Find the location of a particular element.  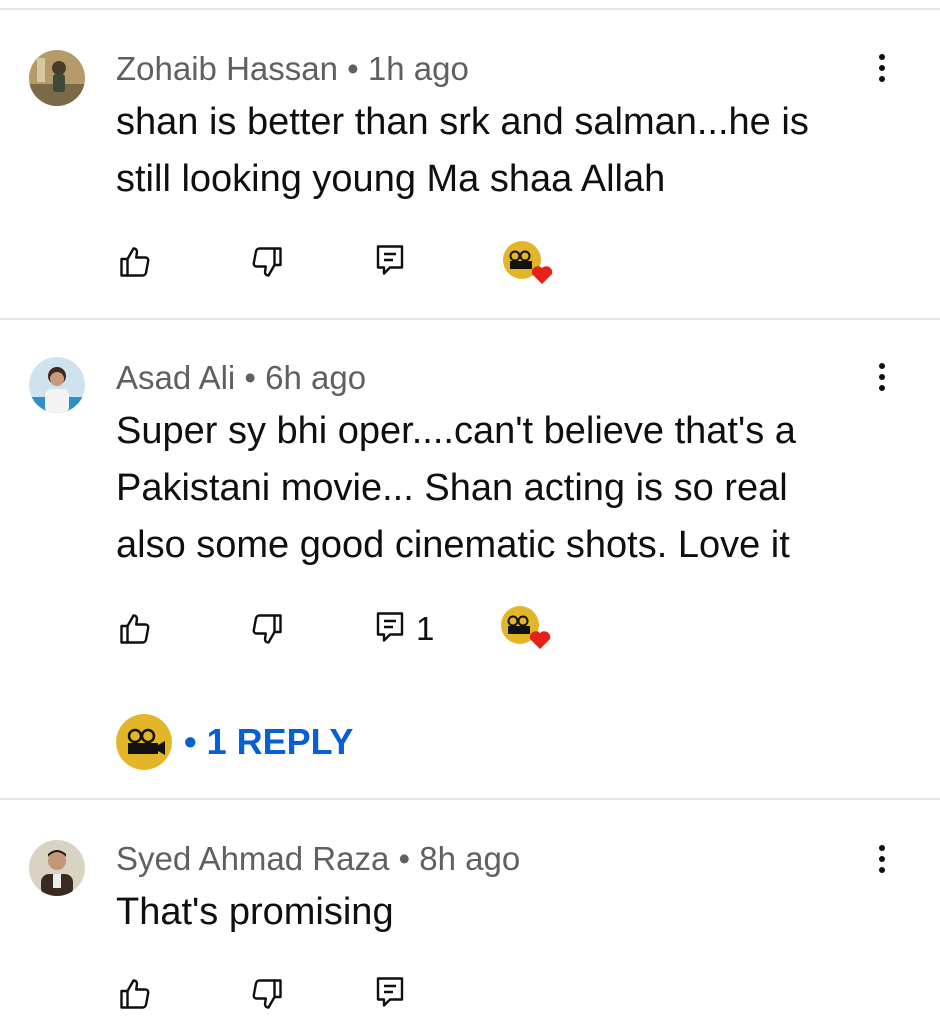

author-name: Syed Ahmad Raza is located at coordinates (252, 858).